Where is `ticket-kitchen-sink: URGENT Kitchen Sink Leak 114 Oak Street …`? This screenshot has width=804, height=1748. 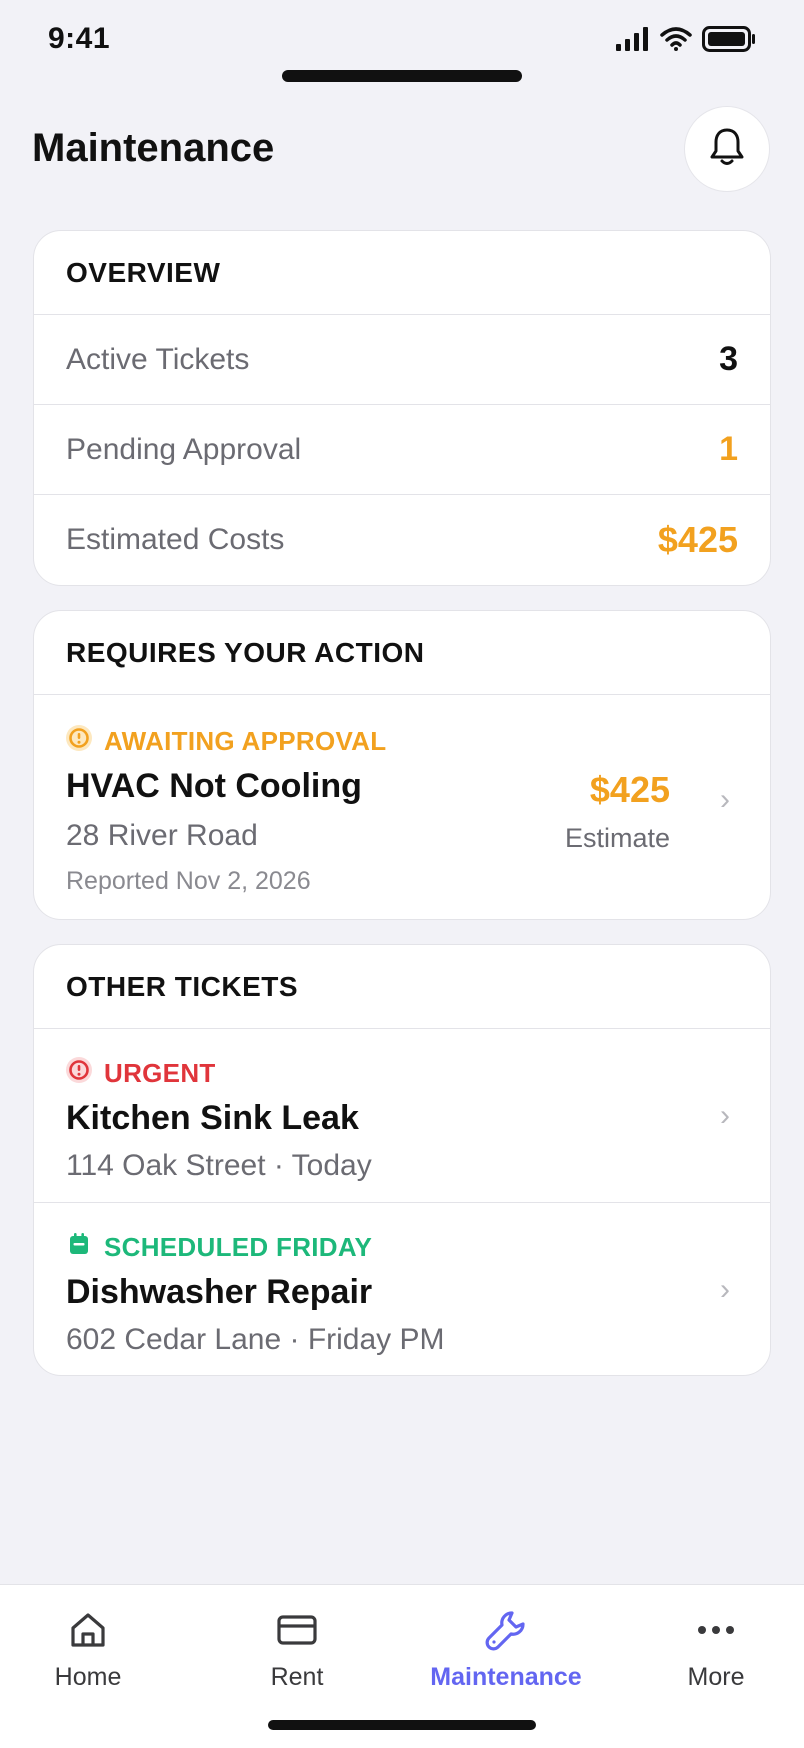 ticket-kitchen-sink: URGENT Kitchen Sink Leak 114 Oak Street … is located at coordinates (402, 1116).